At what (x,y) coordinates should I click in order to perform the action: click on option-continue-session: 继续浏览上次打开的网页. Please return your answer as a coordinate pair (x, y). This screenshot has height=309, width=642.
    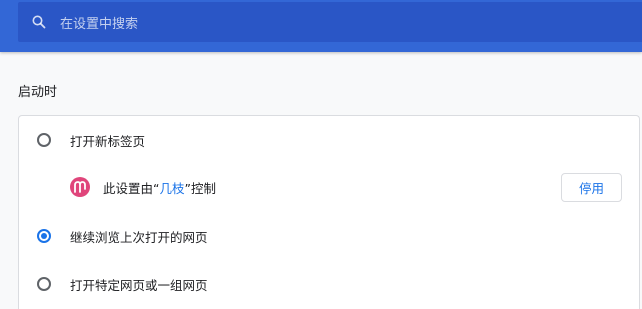
    Looking at the image, I should click on (329, 236).